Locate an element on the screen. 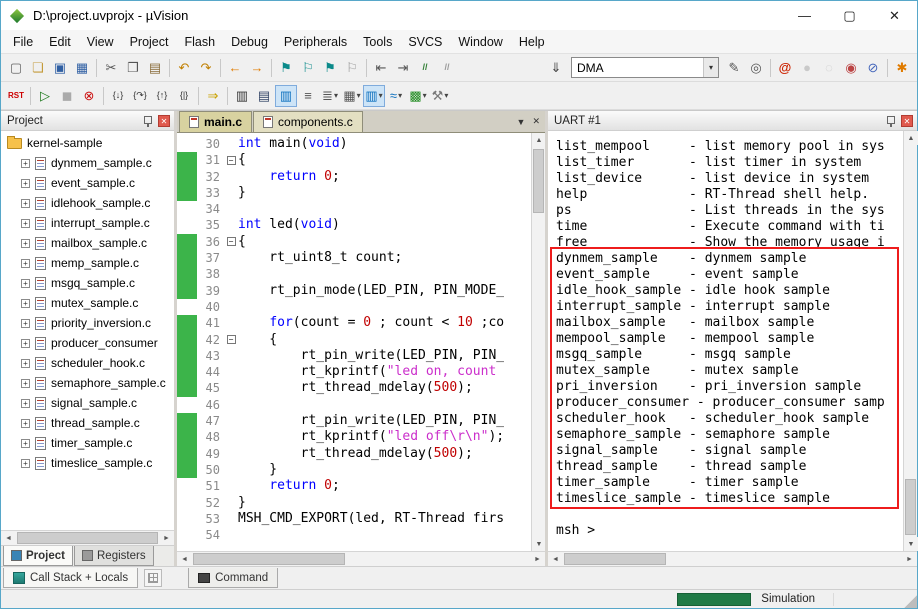 The height and width of the screenshot is (609, 918). tab-close-icon: ✕ is located at coordinates (536, 121).